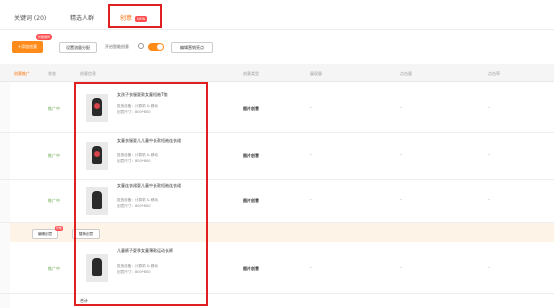 Image resolution: width=554 pixels, height=308 pixels. What do you see at coordinates (59, 228) in the screenshot?
I see `smart-tag: 智能` at bounding box center [59, 228].